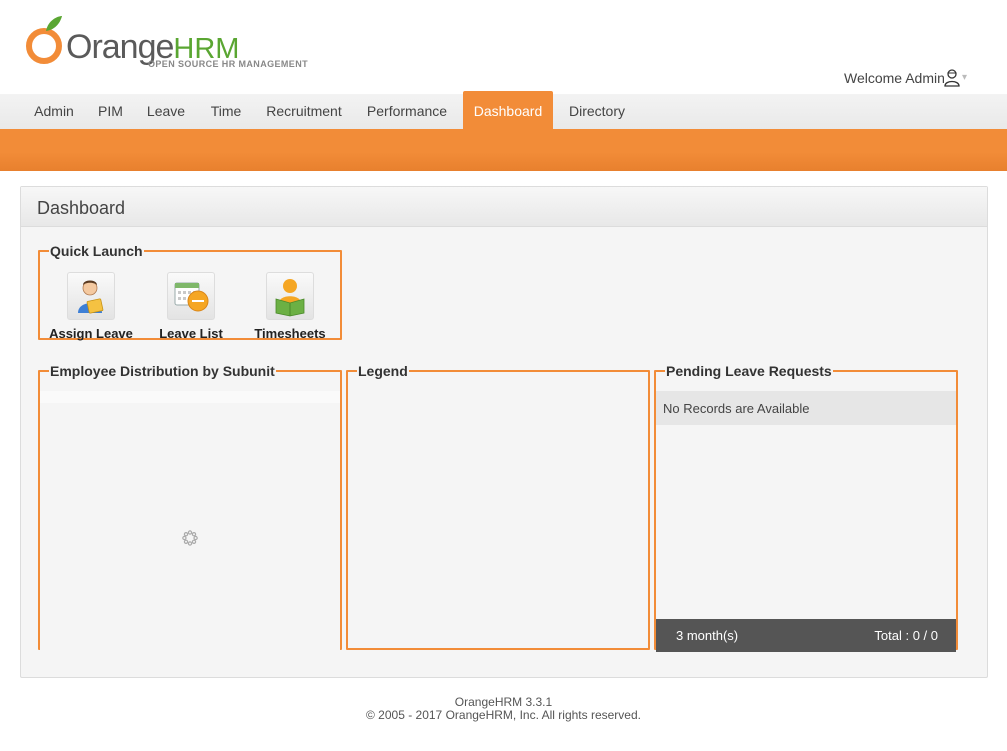  What do you see at coordinates (96, 251) in the screenshot?
I see `quick-launch-title: Quick Launch` at bounding box center [96, 251].